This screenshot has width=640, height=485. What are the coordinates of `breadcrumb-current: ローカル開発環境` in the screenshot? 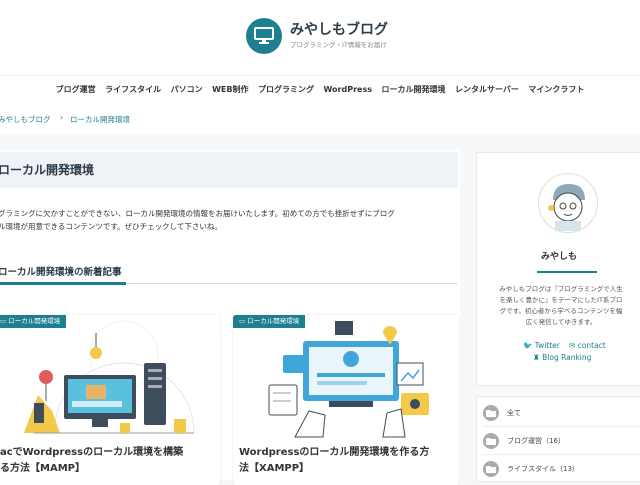 It's located at (100, 119).